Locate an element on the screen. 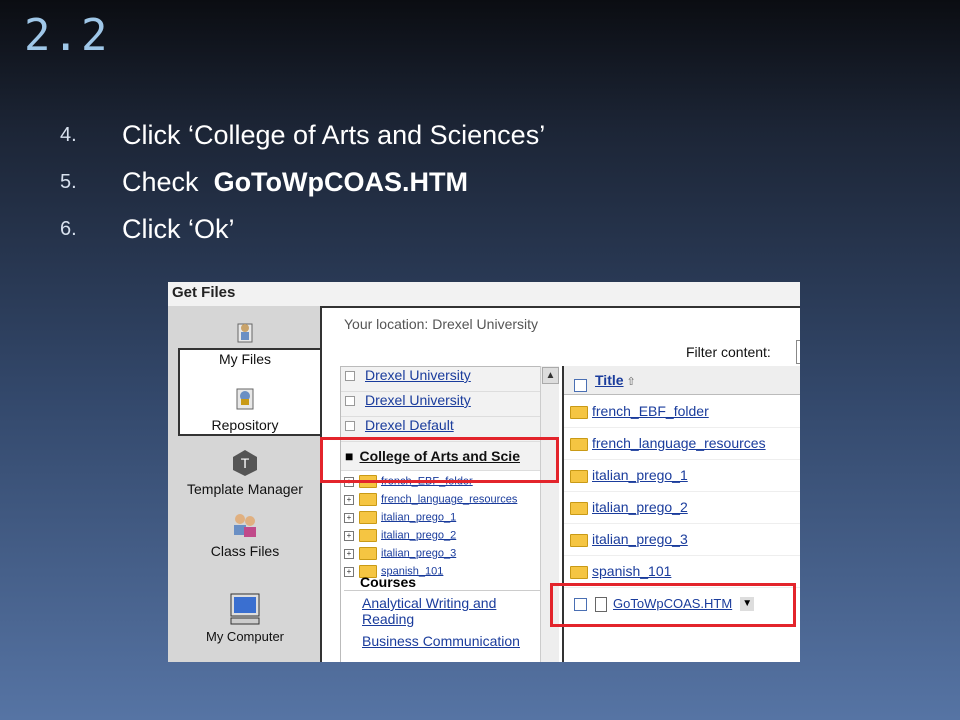  filter-label: Filter content: is located at coordinates (728, 352).